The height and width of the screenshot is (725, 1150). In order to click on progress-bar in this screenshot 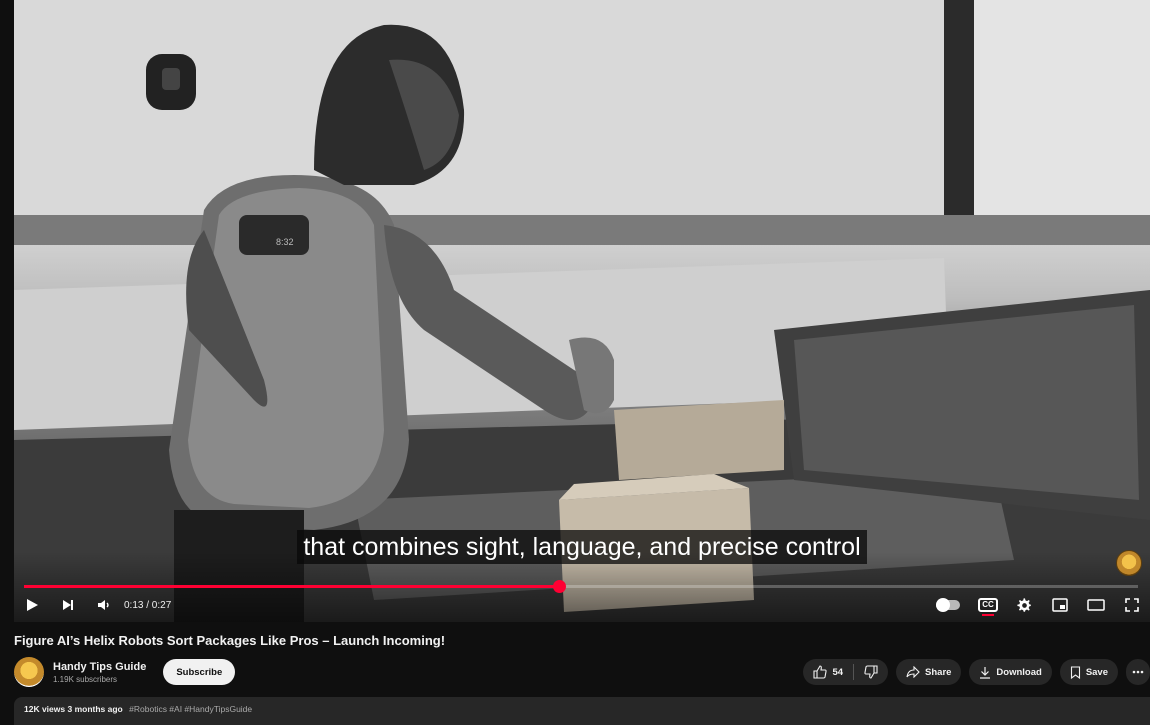, I will do `click(581, 586)`.